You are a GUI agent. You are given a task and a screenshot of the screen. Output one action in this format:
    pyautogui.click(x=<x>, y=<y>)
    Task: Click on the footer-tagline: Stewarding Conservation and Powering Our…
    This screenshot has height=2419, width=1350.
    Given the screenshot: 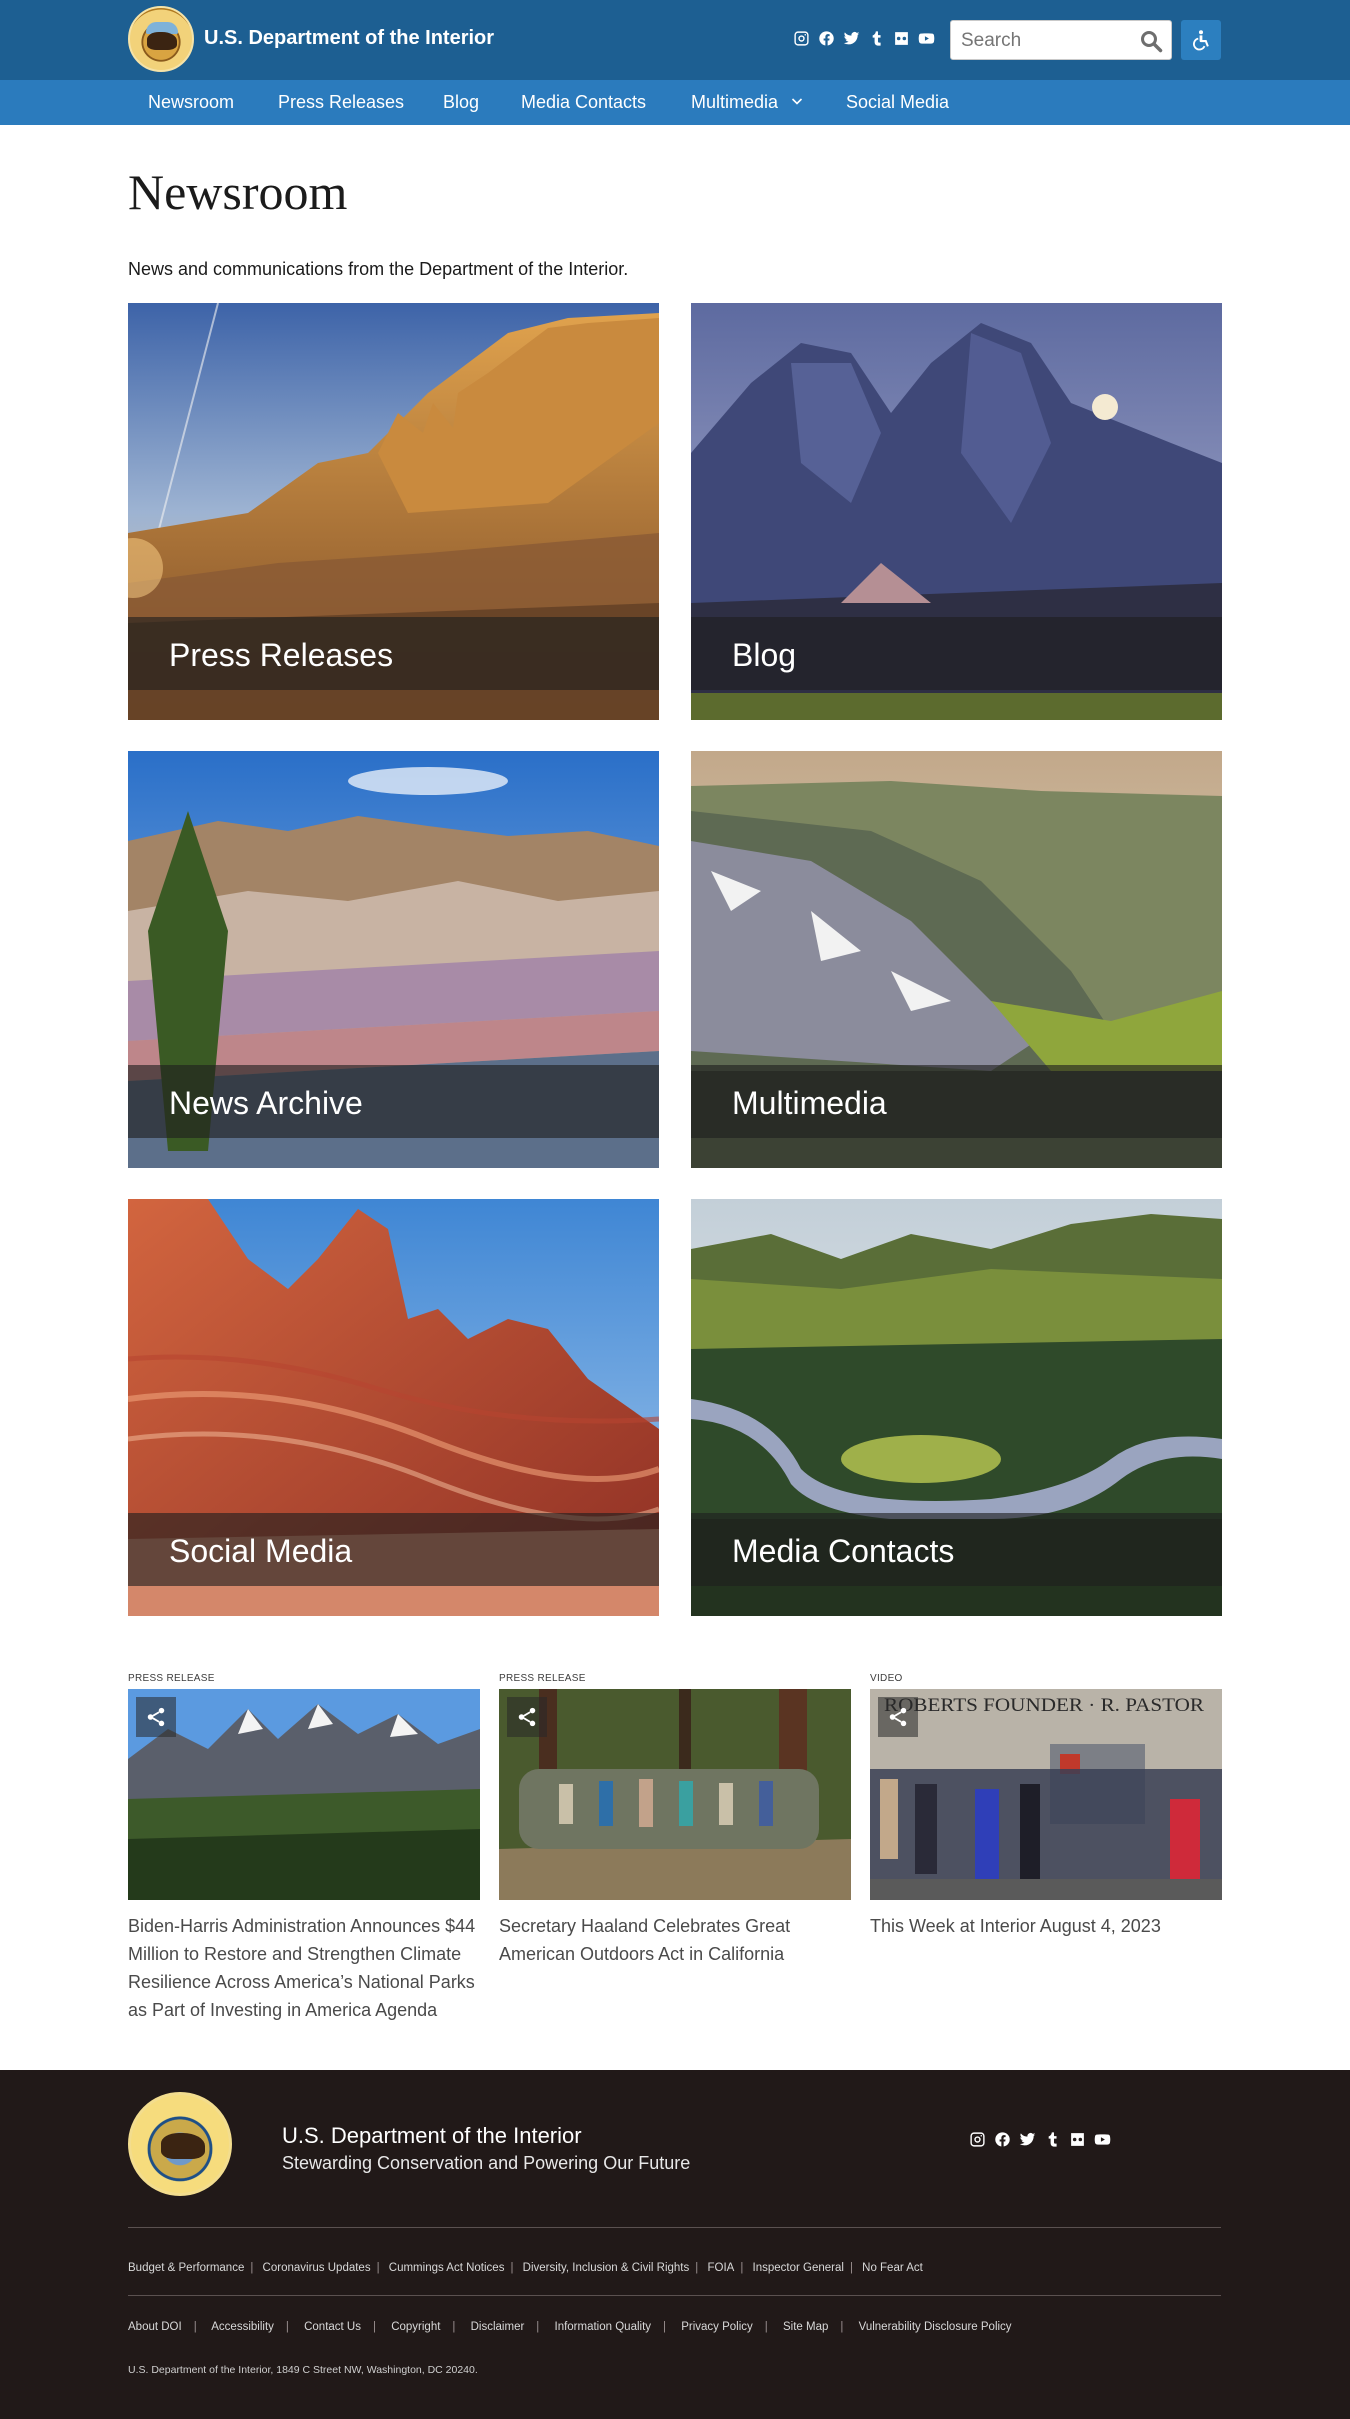 What is the action you would take?
    pyautogui.click(x=486, y=2163)
    